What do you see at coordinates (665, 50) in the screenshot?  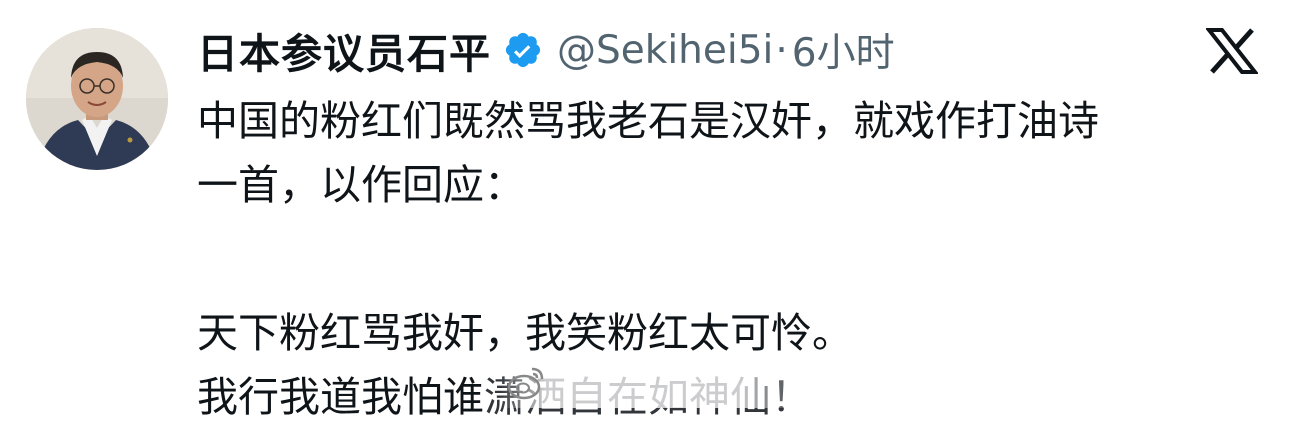 I see `author-handle: @Sekihei5i` at bounding box center [665, 50].